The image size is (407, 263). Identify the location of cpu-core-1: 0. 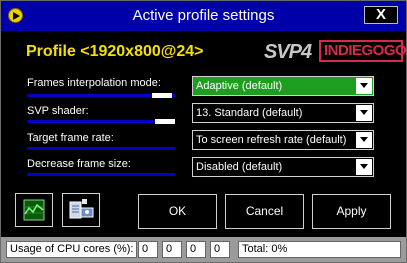
(148, 249).